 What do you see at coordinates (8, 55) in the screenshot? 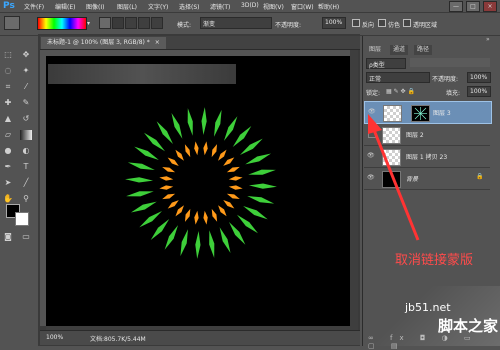
I see `marquee-tool-icon: ⬚` at bounding box center [8, 55].